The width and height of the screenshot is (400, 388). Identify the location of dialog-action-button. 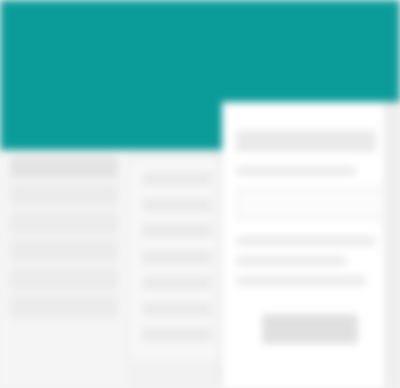
(310, 329).